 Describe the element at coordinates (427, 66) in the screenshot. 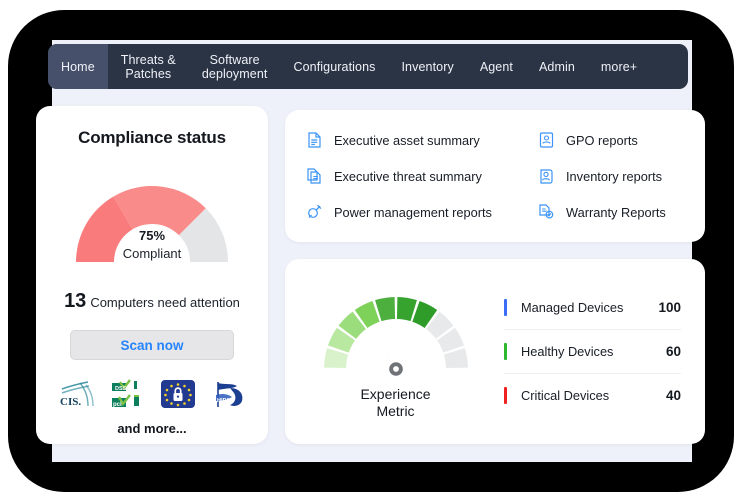

I see `nav-tab-inventory: Inventory` at that location.